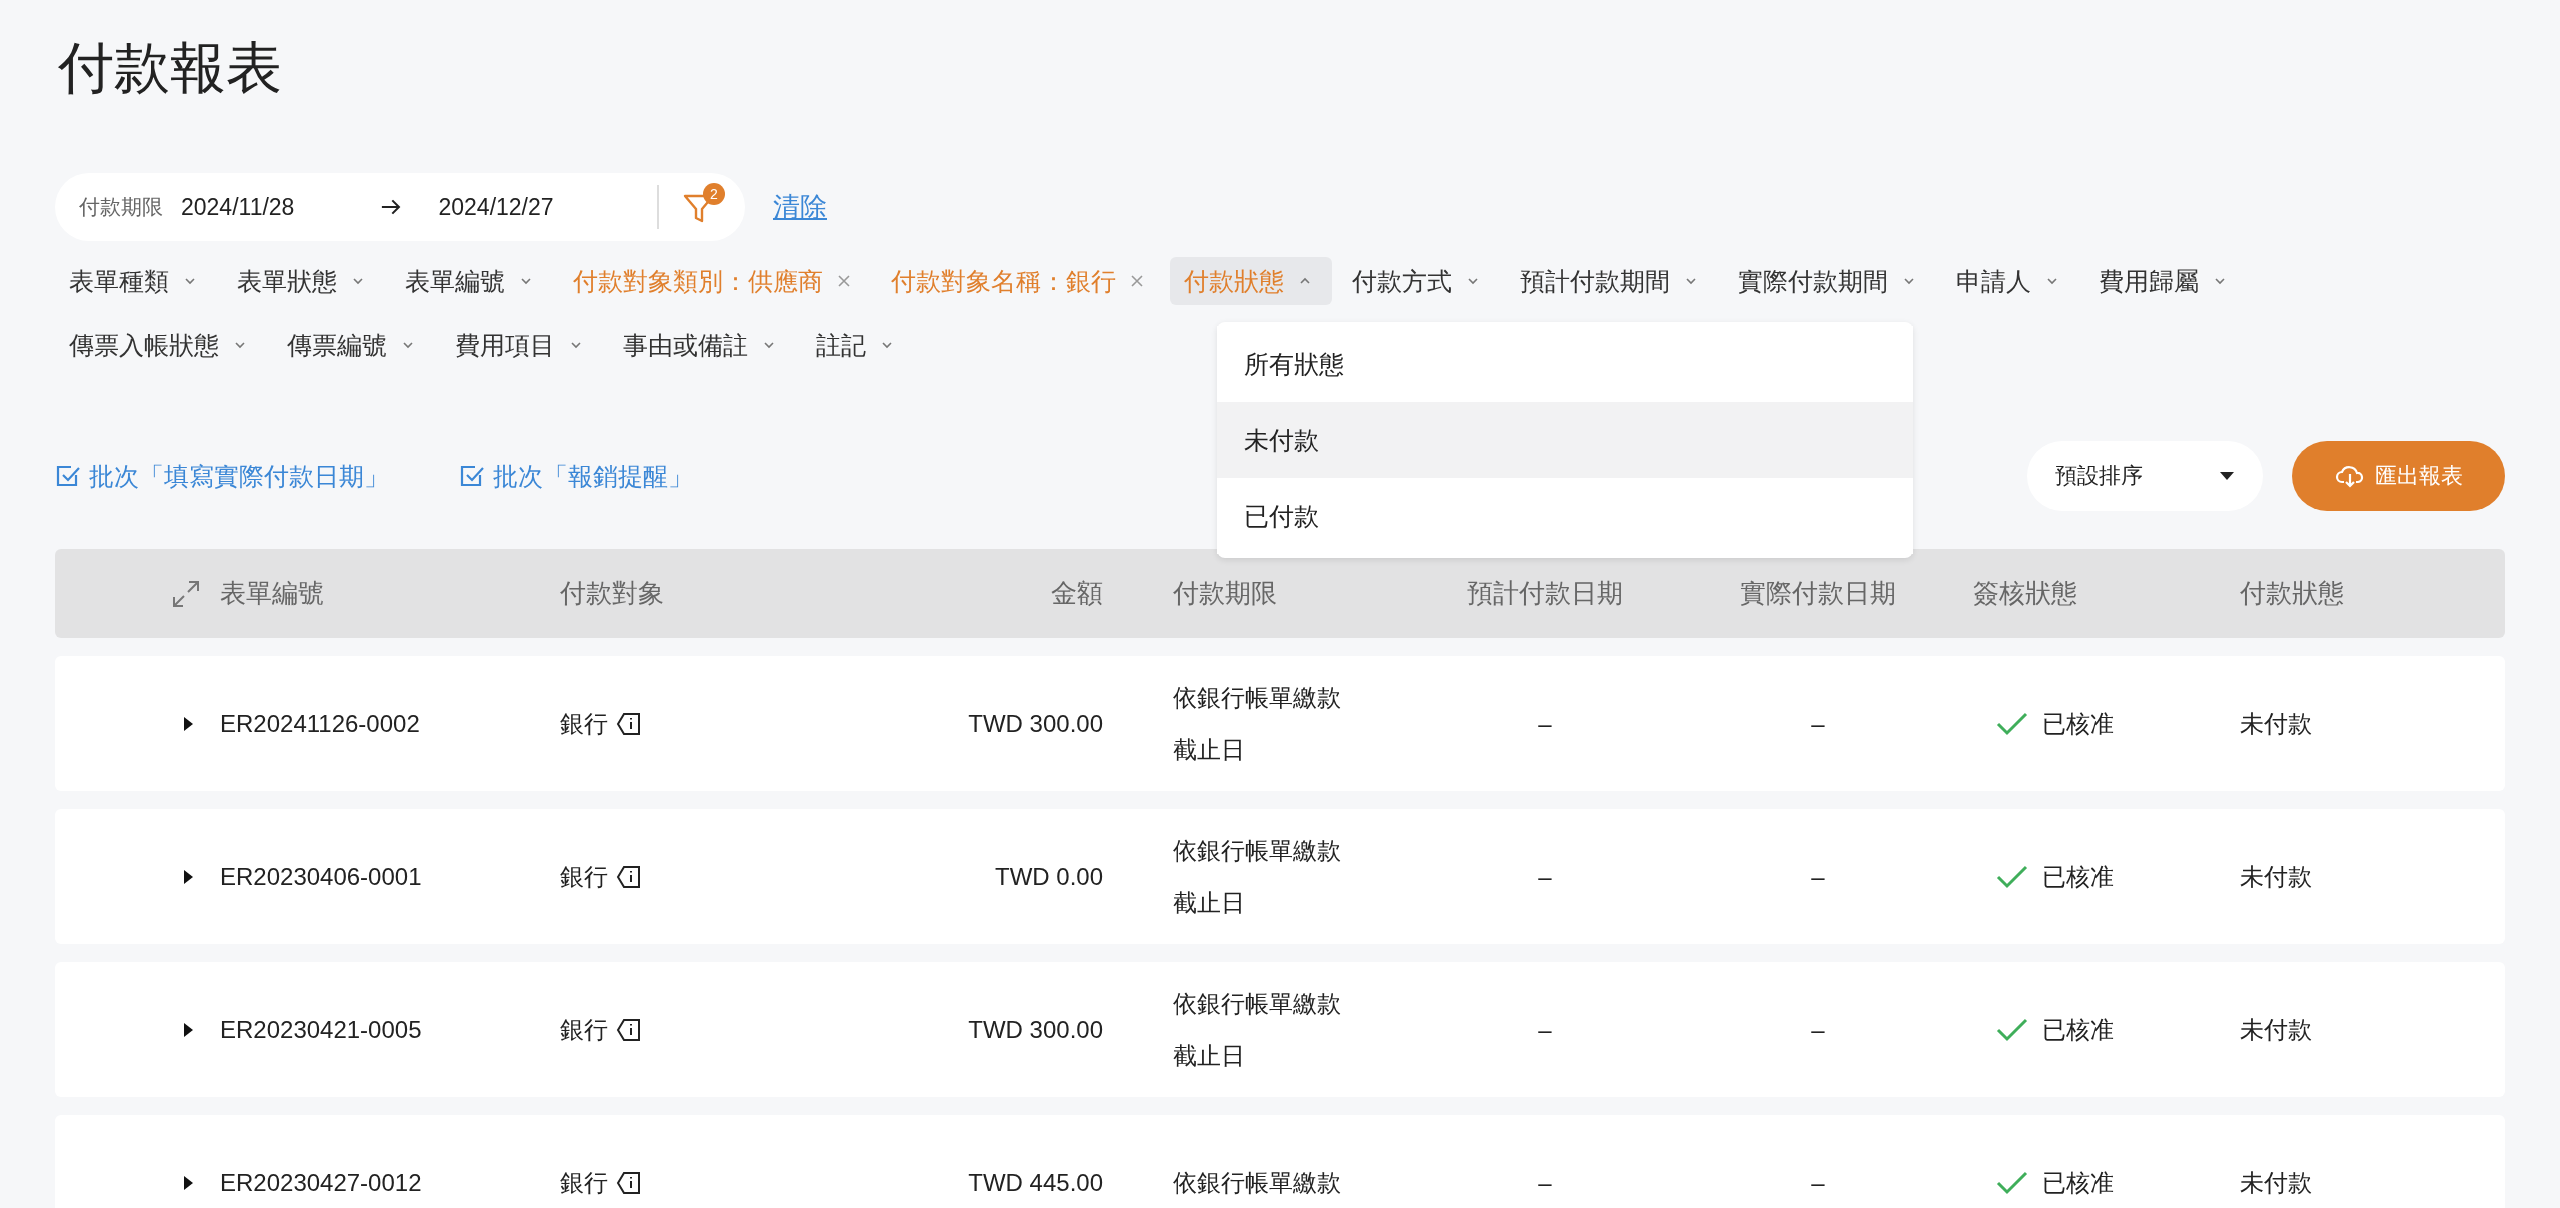 The height and width of the screenshot is (1208, 2560). Describe the element at coordinates (1257, 1182) in the screenshot. I see `table-cell-text: 依銀行帳單繳款` at that location.